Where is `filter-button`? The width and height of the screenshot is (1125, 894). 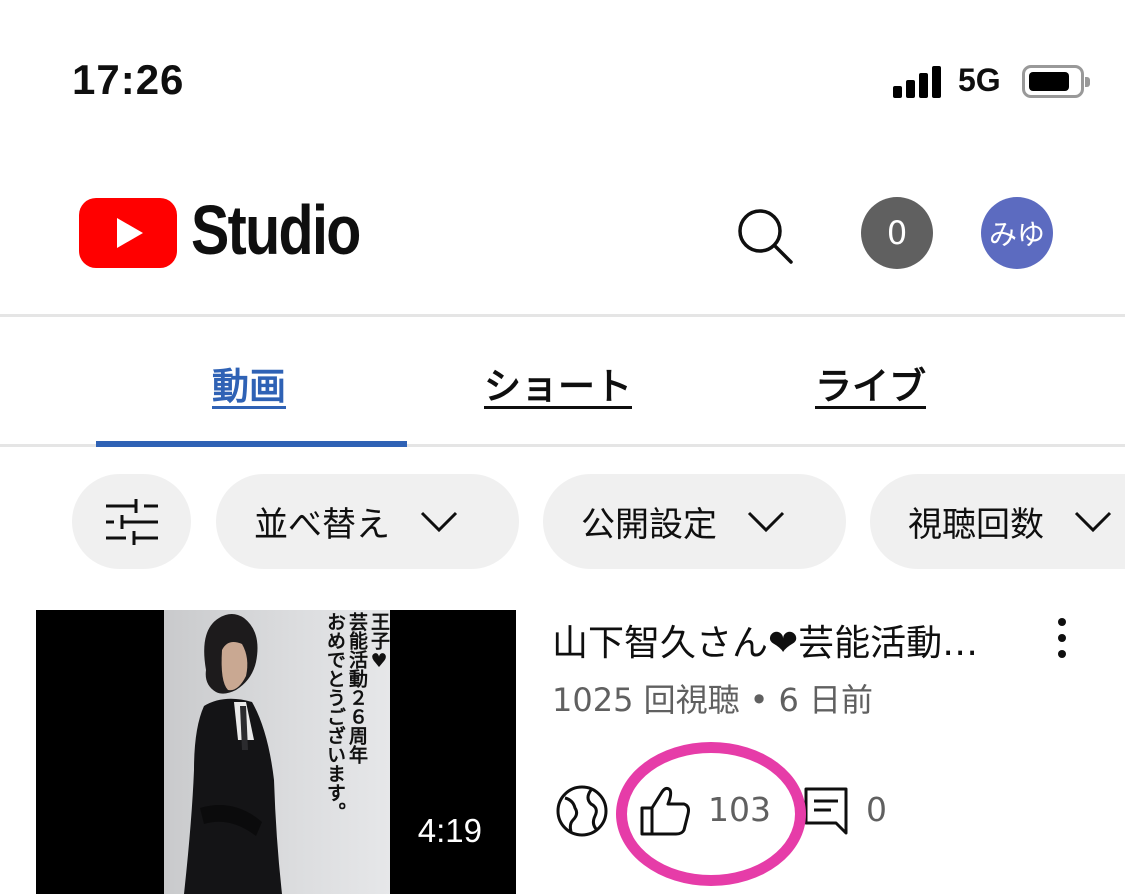 filter-button is located at coordinates (131, 521).